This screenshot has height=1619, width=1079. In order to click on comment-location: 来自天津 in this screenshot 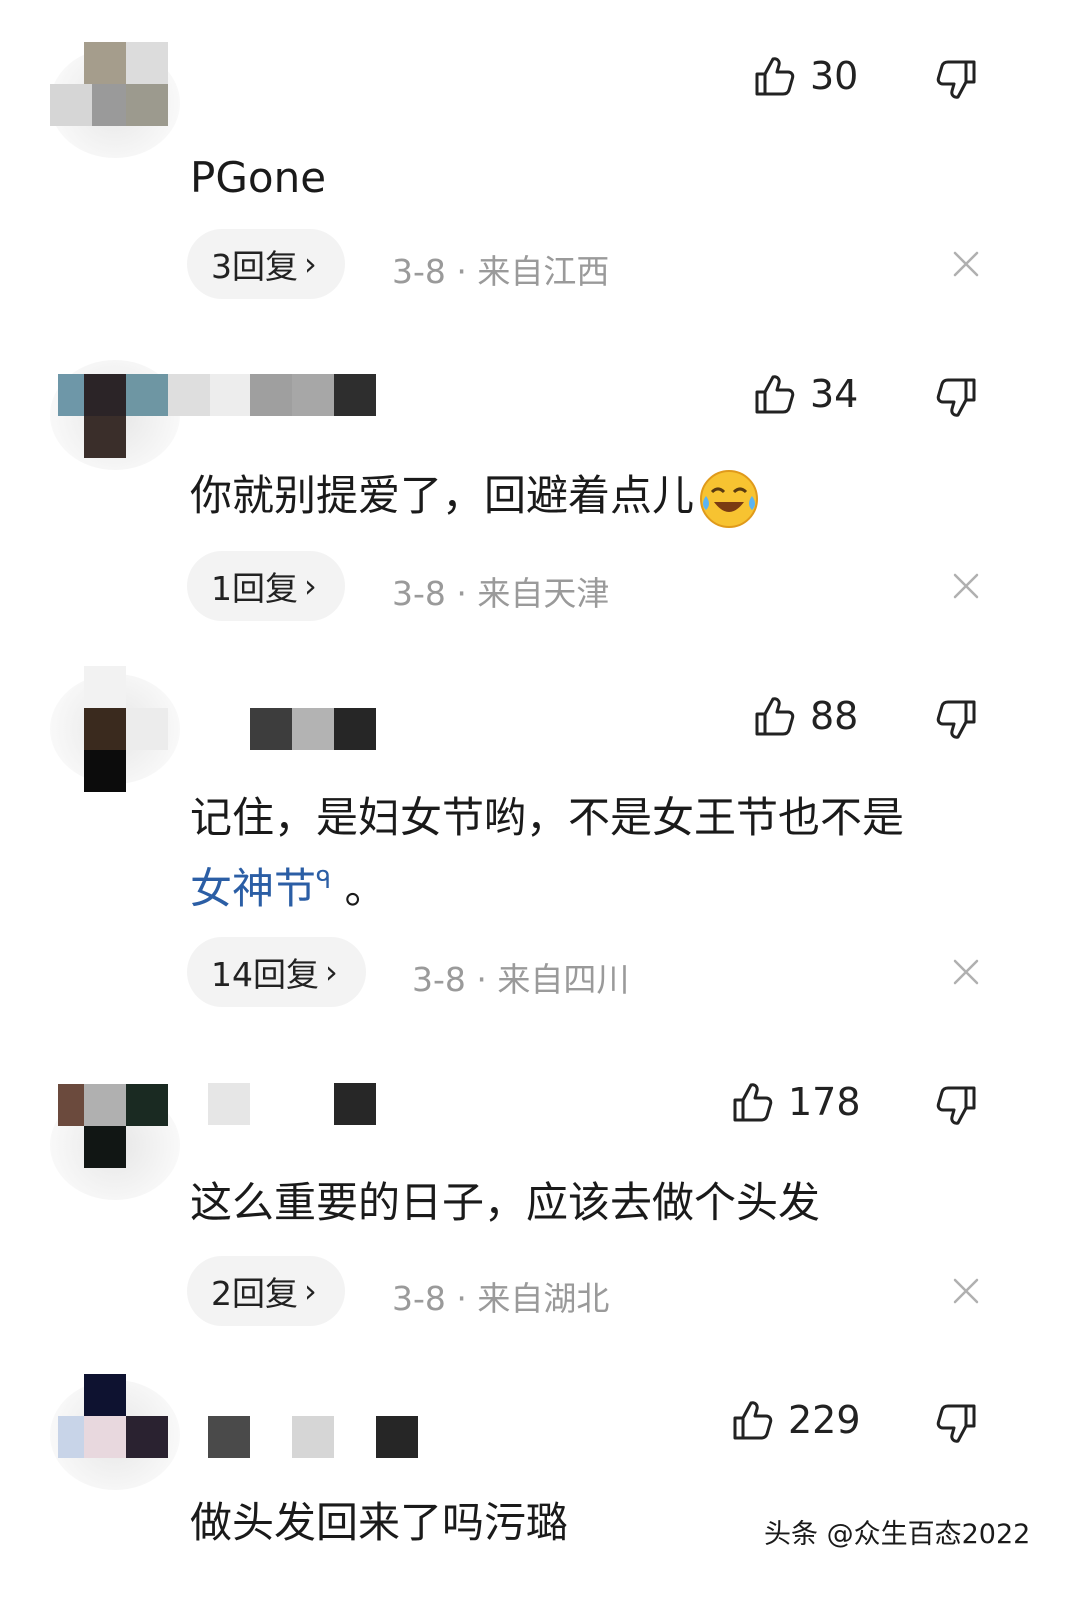, I will do `click(543, 593)`.